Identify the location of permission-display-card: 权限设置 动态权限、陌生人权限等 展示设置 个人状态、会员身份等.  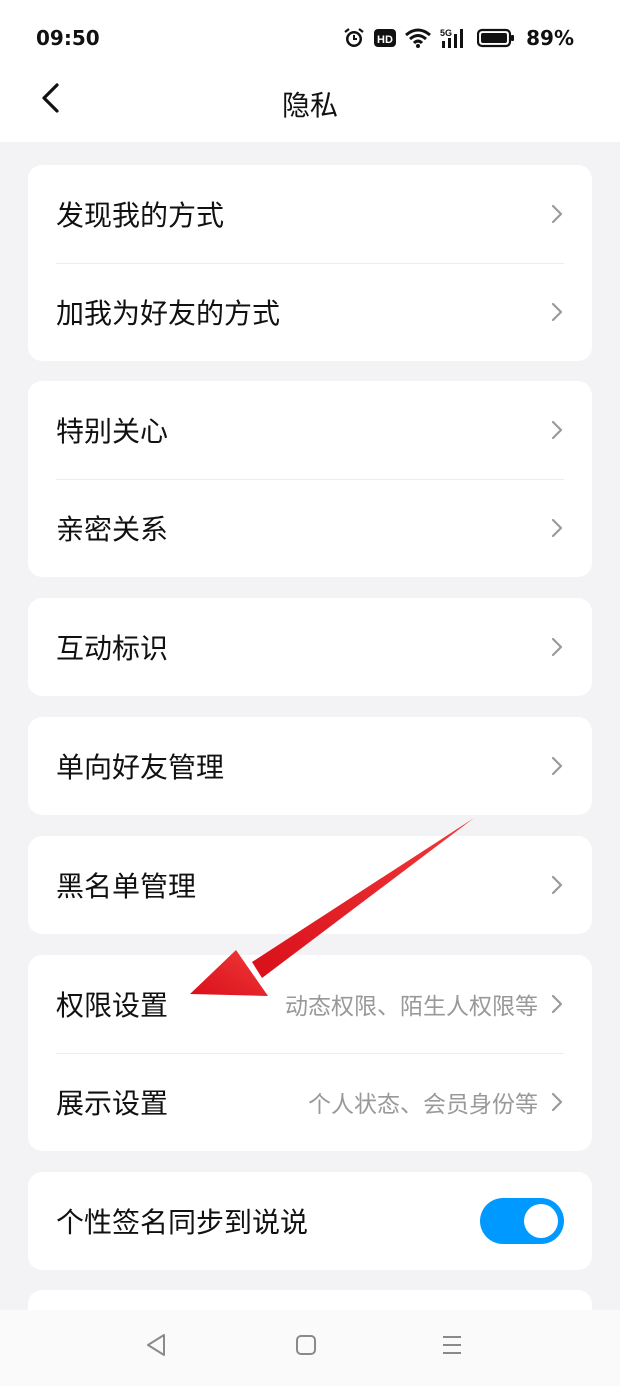
(310, 1053).